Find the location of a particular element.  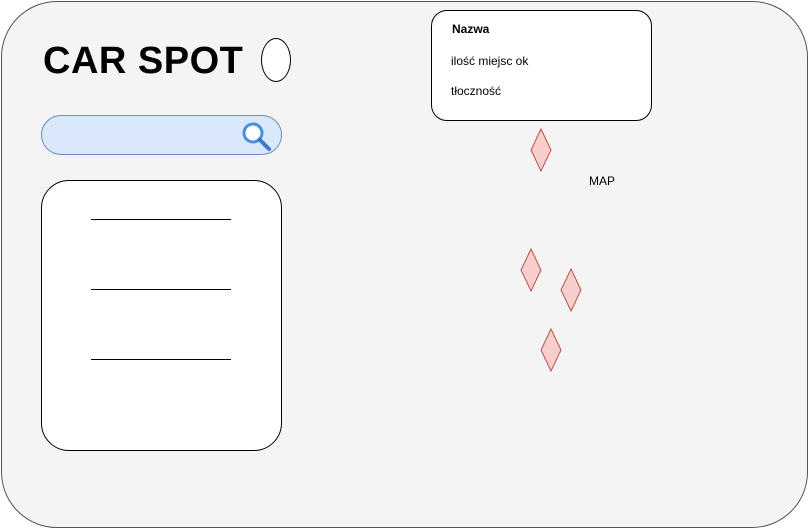

search-icon is located at coordinates (256, 136).